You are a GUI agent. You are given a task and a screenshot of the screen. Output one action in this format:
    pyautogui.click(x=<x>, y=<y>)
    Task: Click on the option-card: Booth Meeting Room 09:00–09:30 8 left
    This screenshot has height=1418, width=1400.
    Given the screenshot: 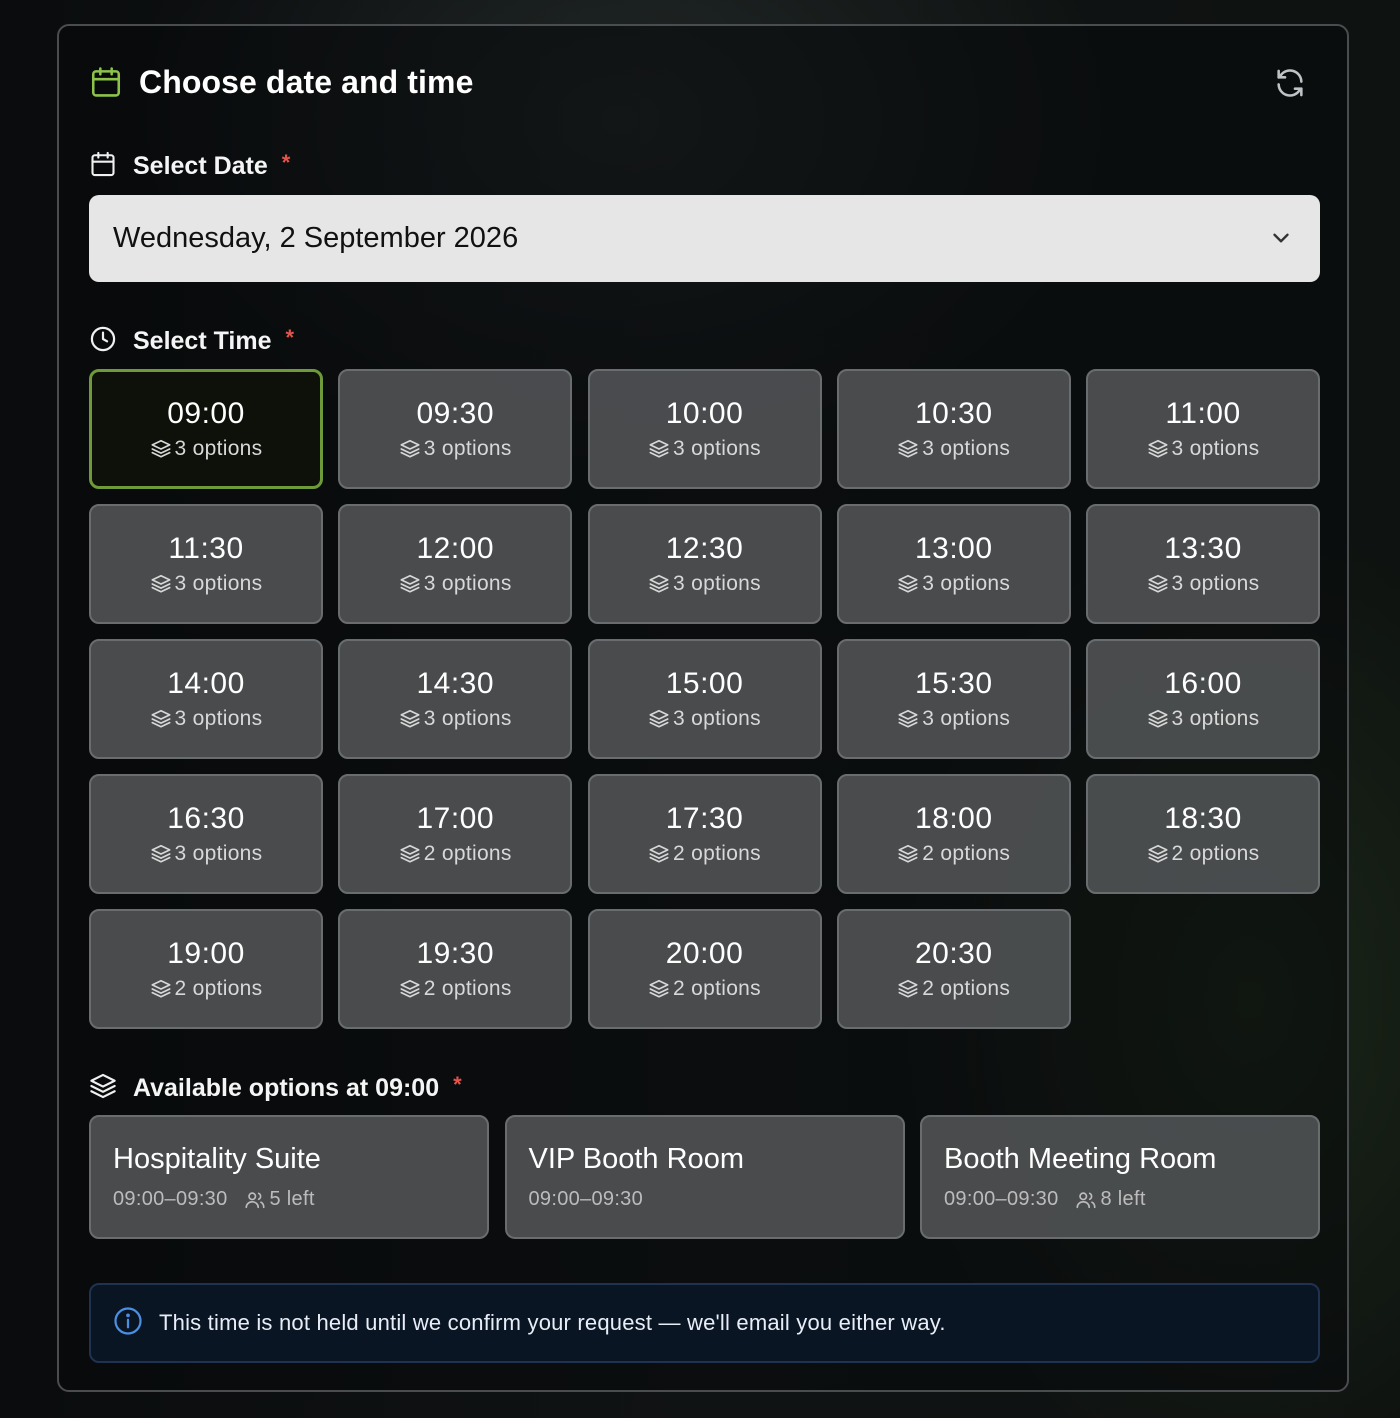 What is the action you would take?
    pyautogui.click(x=1120, y=1177)
    